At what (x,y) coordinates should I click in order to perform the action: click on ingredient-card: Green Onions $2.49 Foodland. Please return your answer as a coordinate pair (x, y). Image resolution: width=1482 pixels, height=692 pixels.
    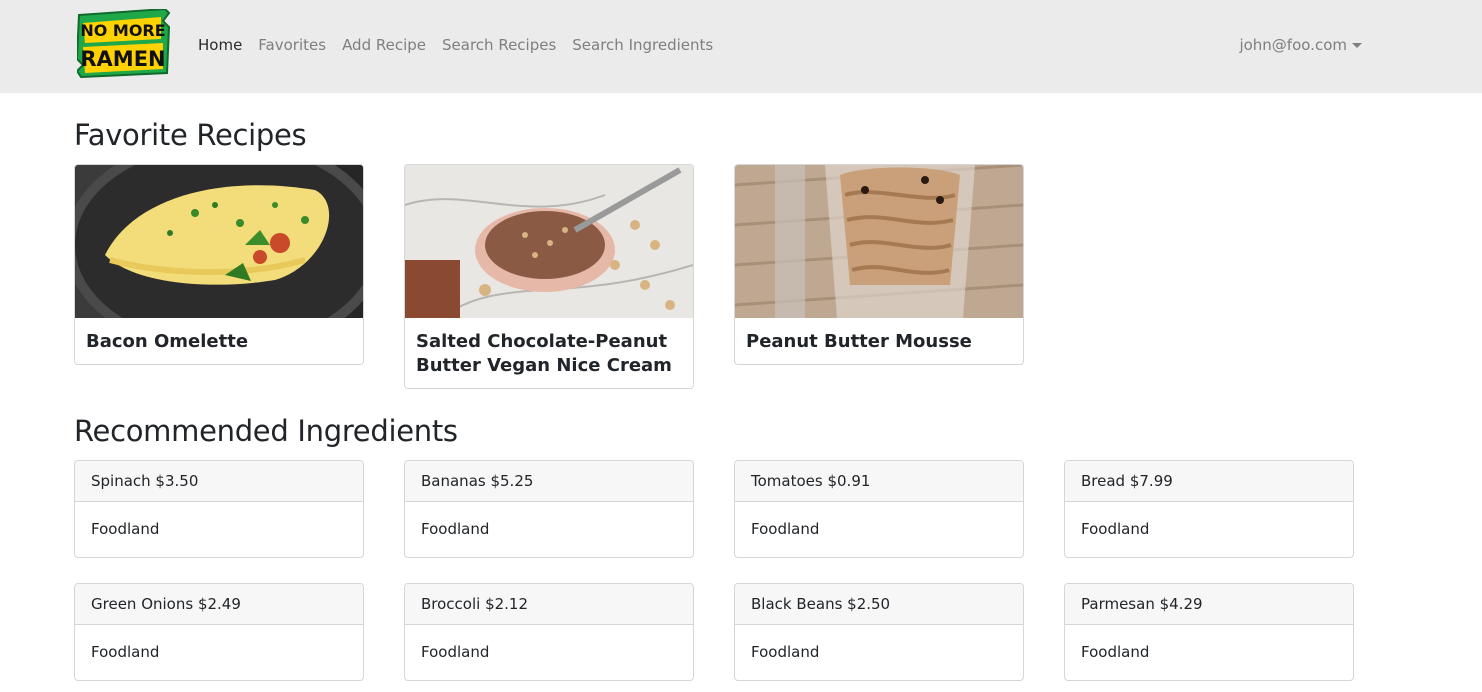
    Looking at the image, I should click on (219, 632).